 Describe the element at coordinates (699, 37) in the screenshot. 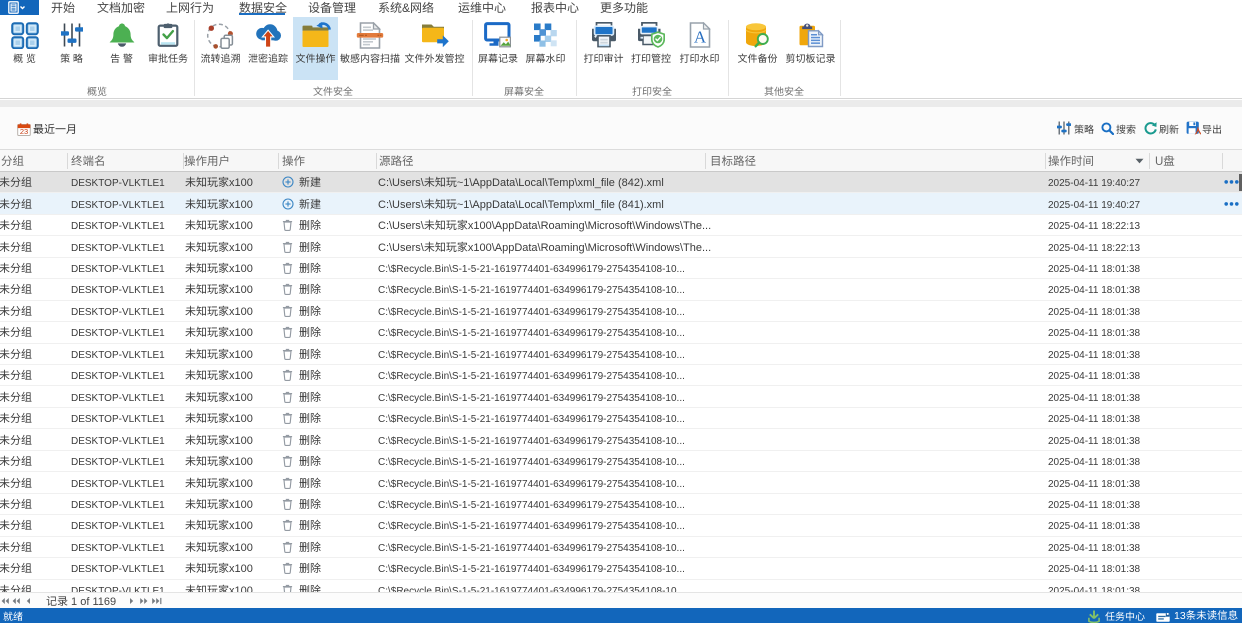

I see `svg-text: A` at that location.